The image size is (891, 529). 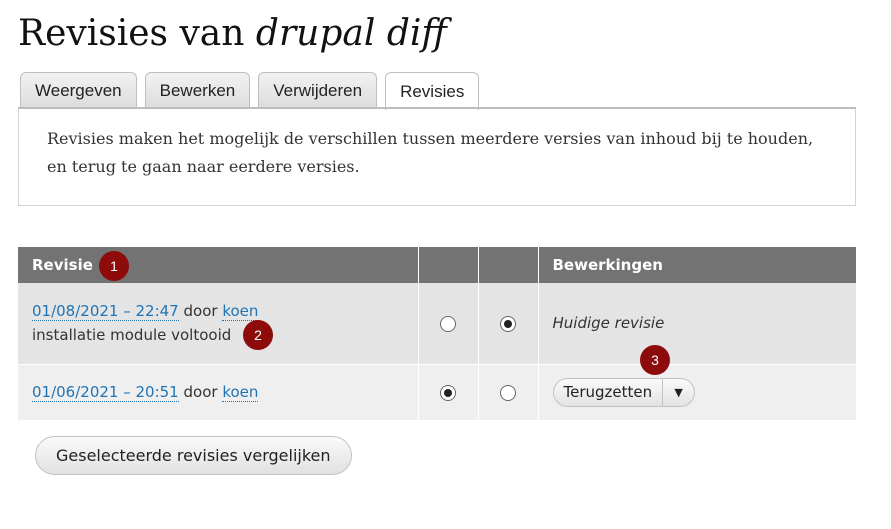 What do you see at coordinates (655, 360) in the screenshot?
I see `annotation-marker-3: 3` at bounding box center [655, 360].